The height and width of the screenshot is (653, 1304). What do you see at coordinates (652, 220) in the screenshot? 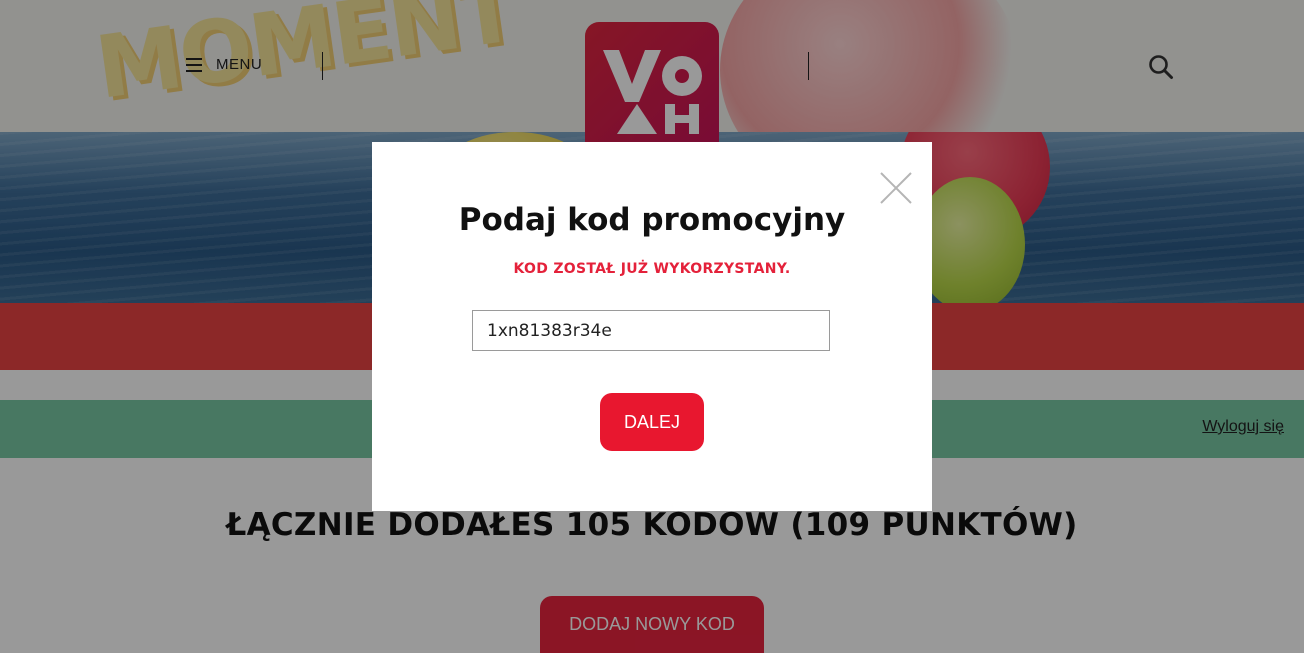
I see `modal-title: Podaj kod promocyjny` at bounding box center [652, 220].